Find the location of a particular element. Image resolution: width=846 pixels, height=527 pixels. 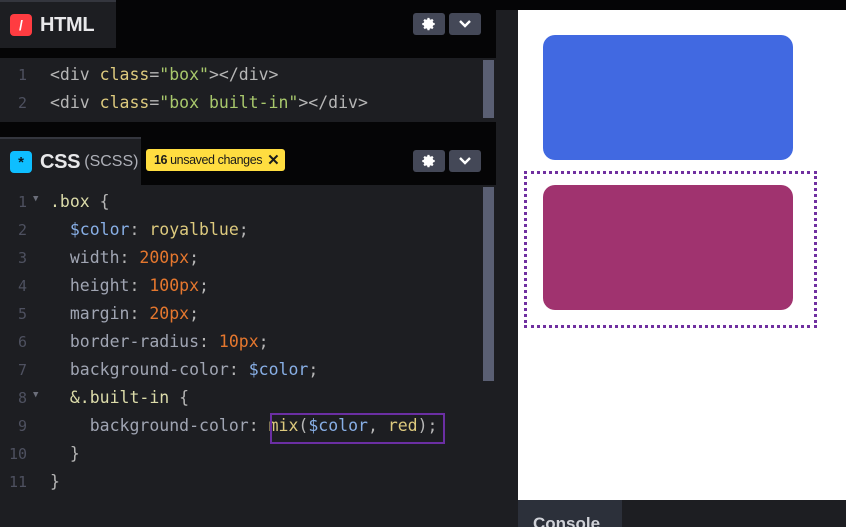

css-code-line: 1 ▼ .box { is located at coordinates (241, 204).